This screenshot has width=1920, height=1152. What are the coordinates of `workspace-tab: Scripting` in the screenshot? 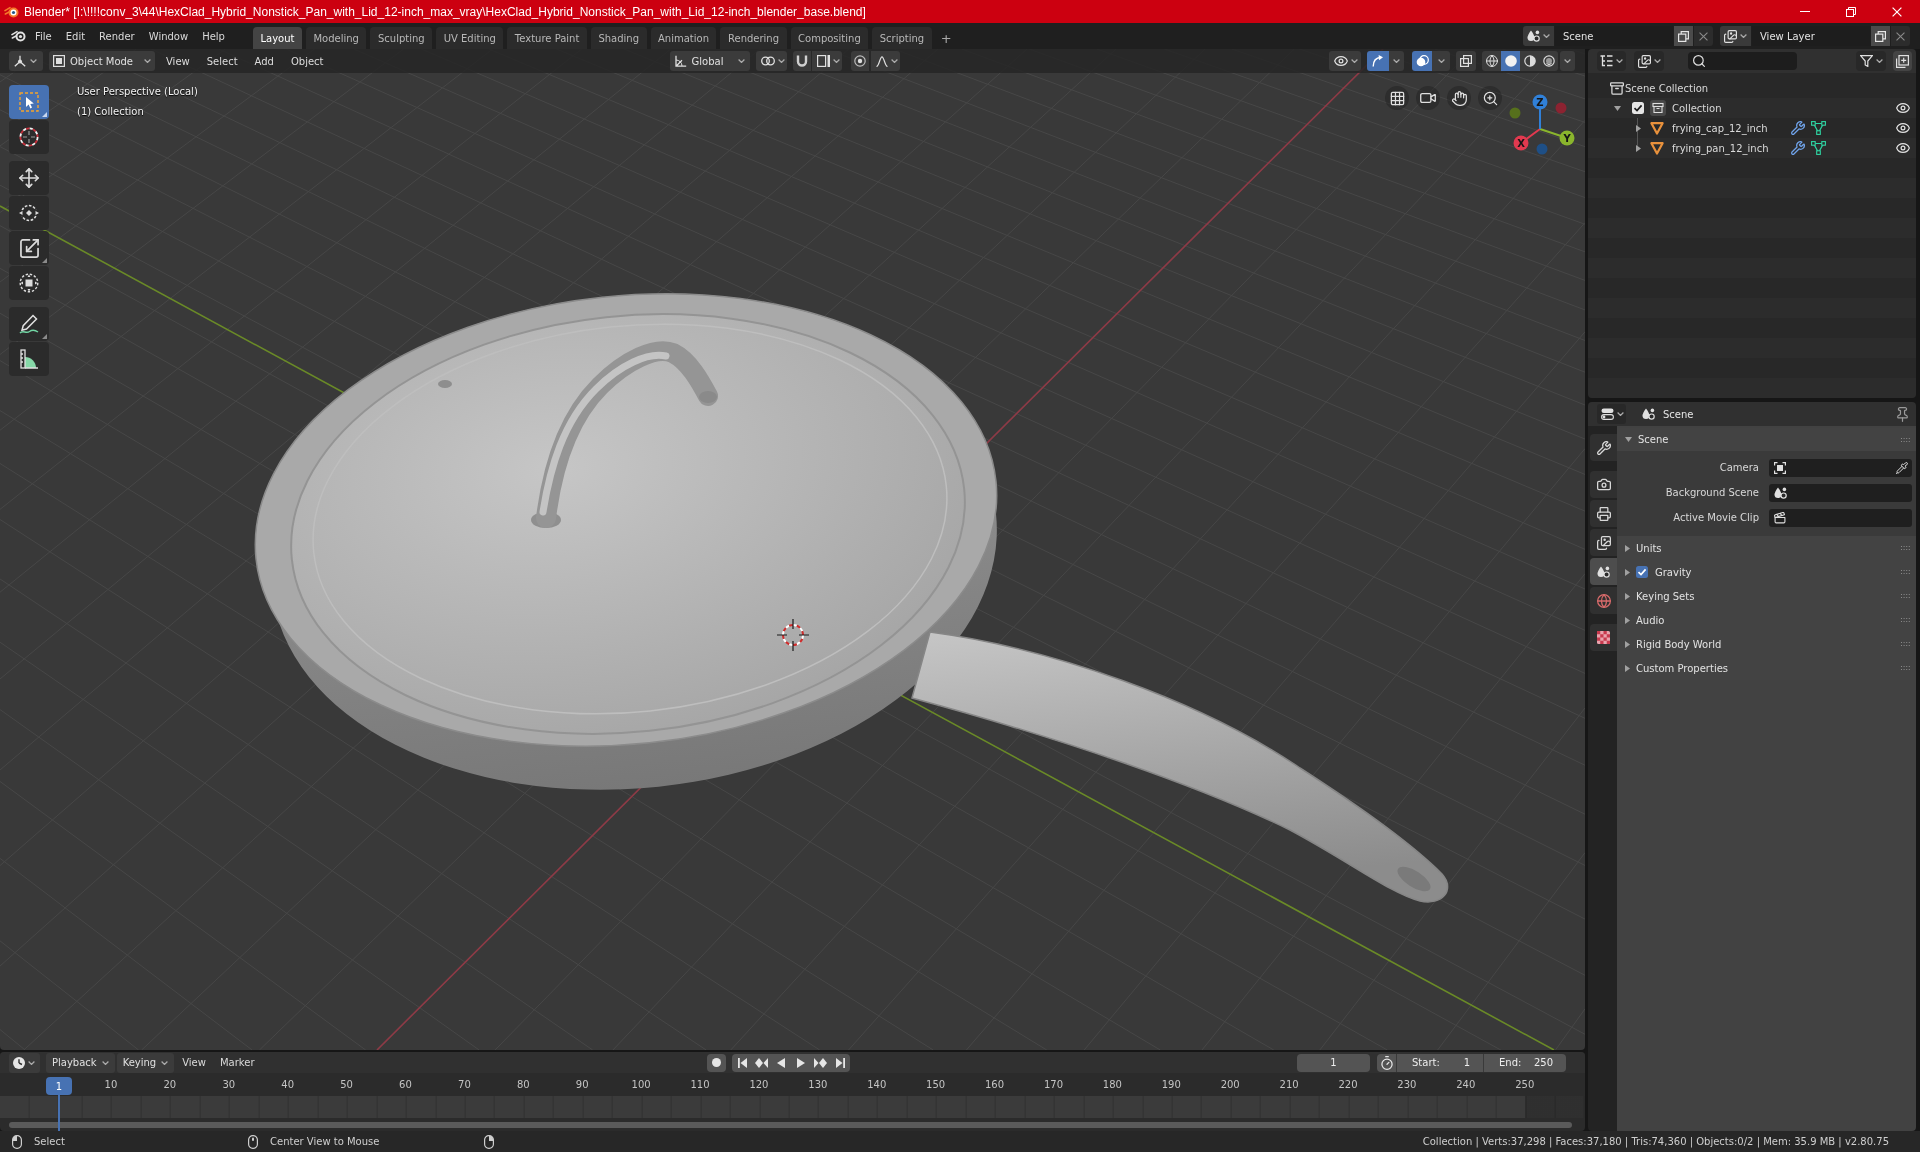 It's located at (902, 38).